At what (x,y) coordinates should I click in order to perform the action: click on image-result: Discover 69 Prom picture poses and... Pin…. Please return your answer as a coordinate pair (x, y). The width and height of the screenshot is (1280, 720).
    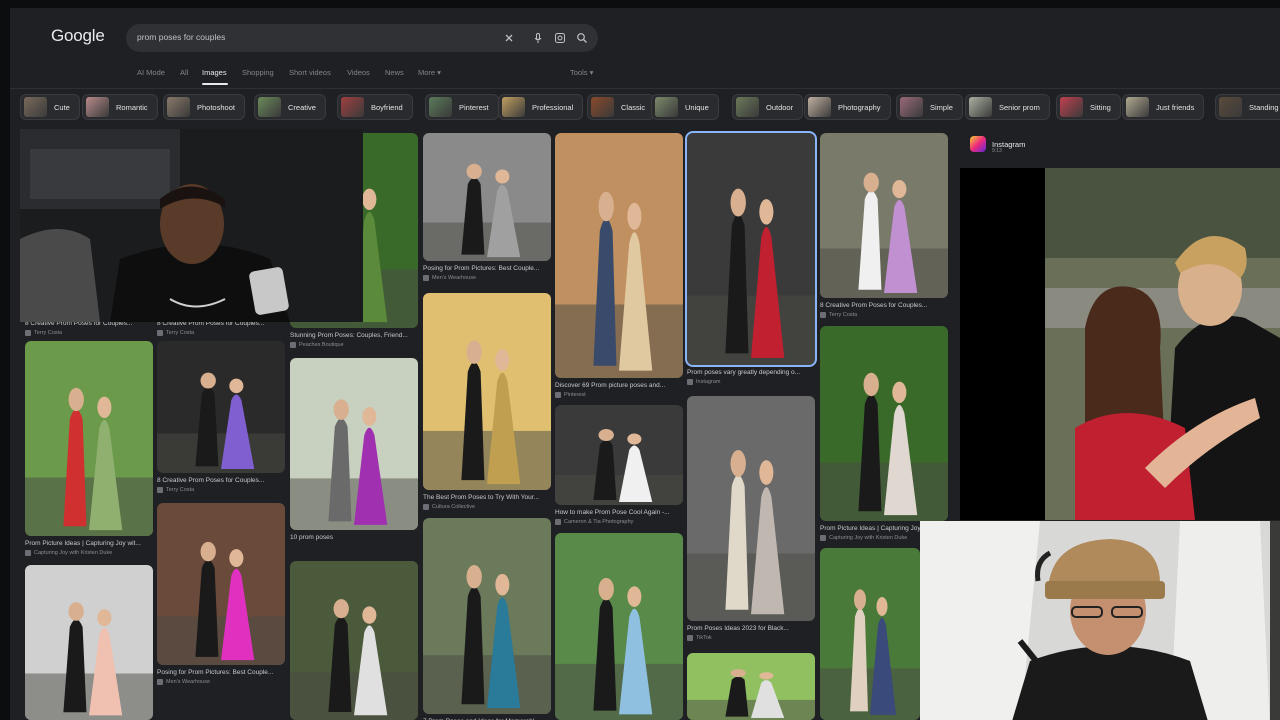
    Looking at the image, I should click on (619, 267).